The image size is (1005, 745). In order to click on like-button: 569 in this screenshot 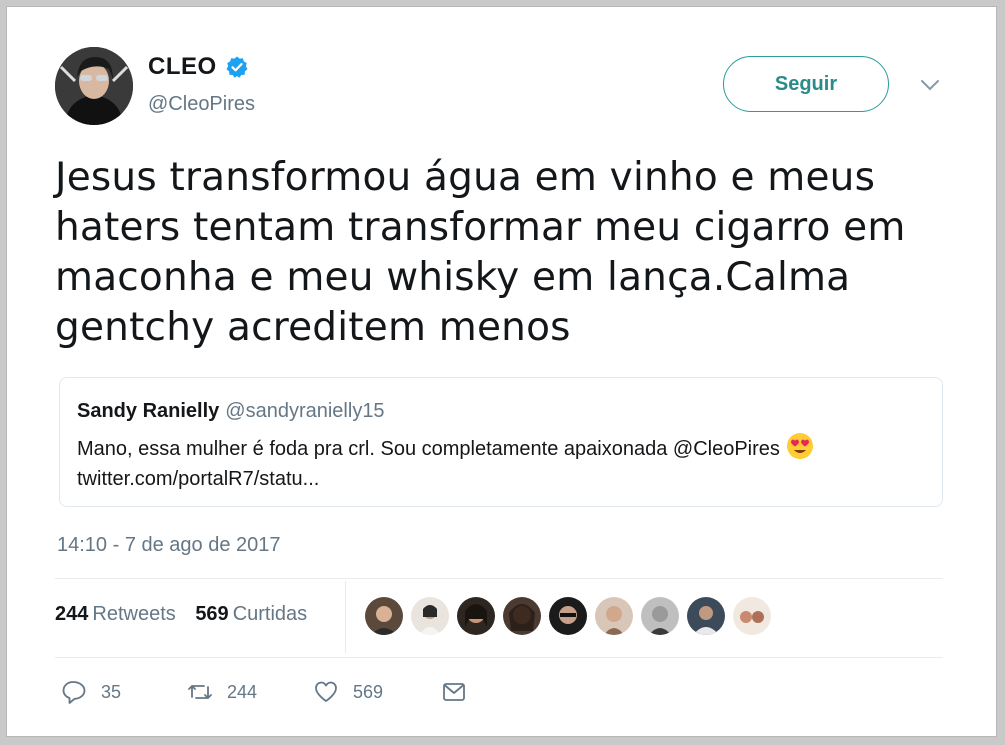, I will do `click(348, 692)`.